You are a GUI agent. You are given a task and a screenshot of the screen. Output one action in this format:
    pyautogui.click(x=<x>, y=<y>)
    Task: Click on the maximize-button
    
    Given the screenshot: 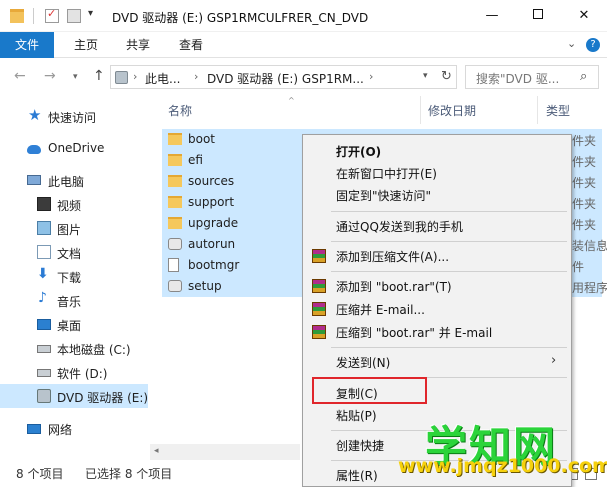 What is the action you would take?
    pyautogui.click(x=538, y=16)
    